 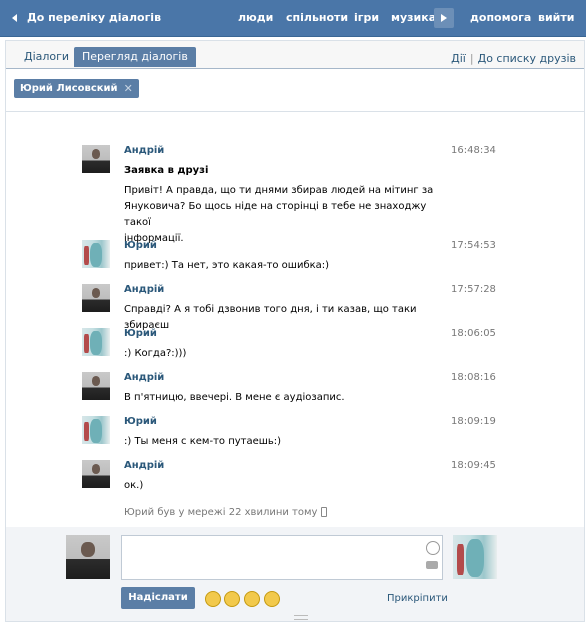 What do you see at coordinates (433, 548) in the screenshot?
I see `smiley-picker-icon` at bounding box center [433, 548].